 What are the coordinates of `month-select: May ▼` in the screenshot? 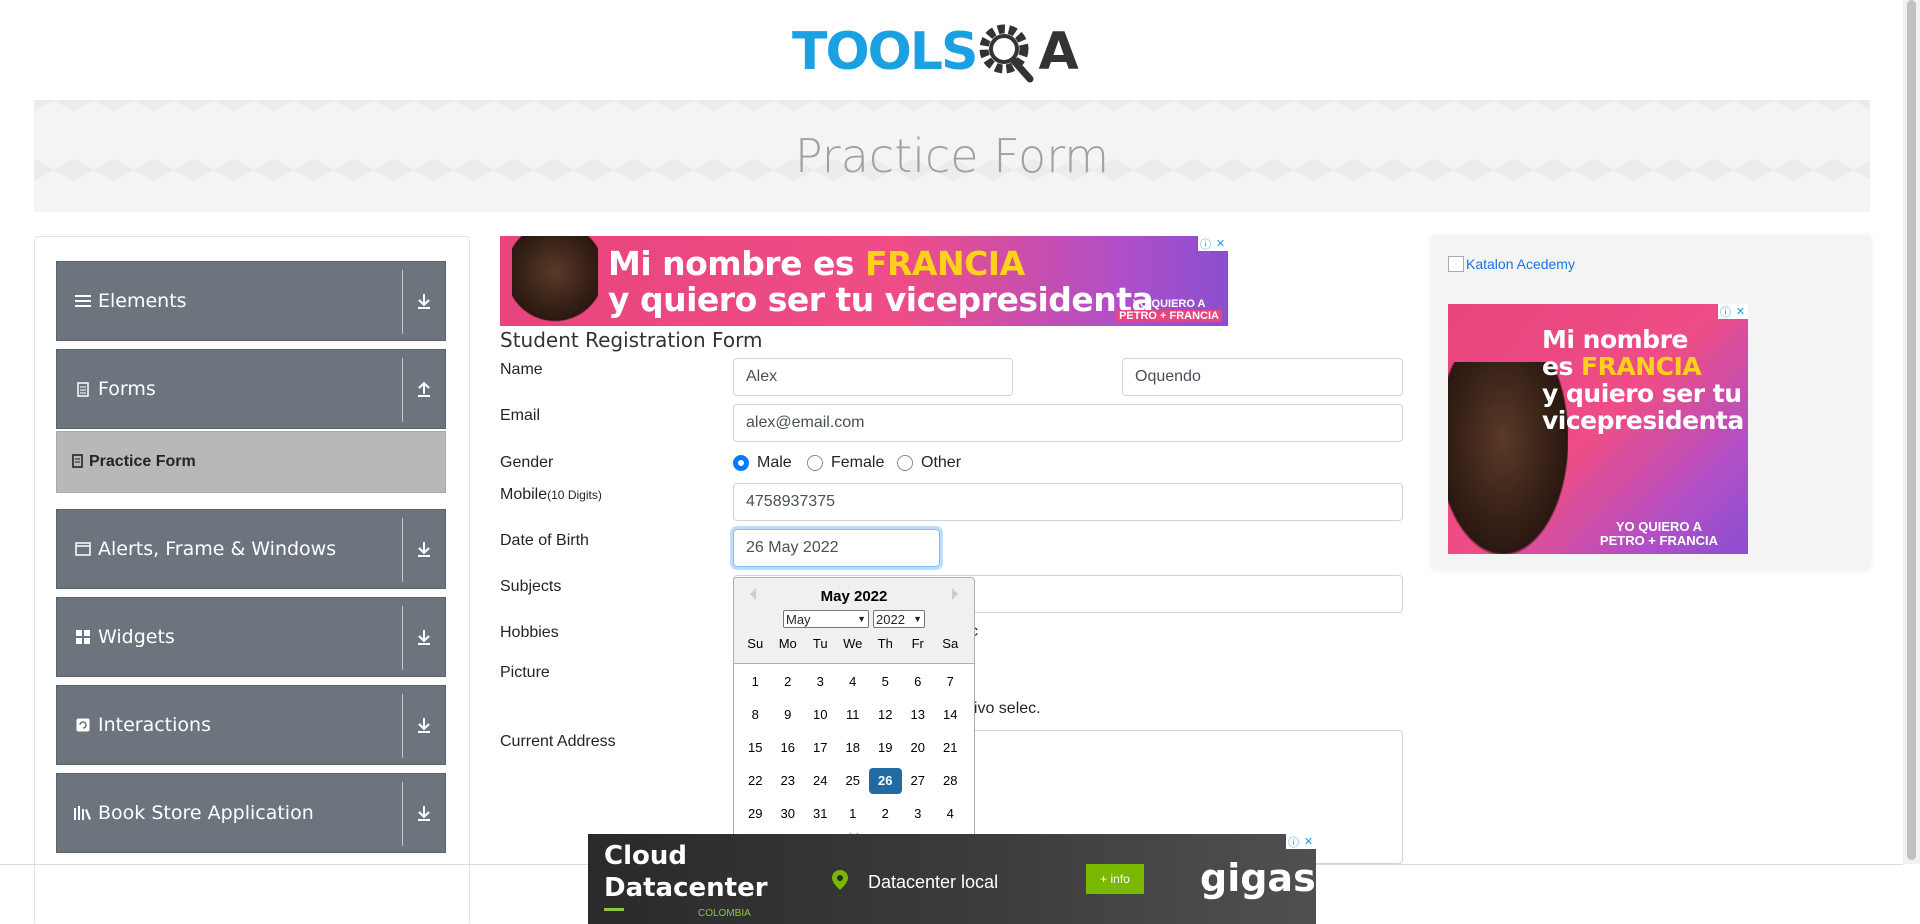 It's located at (826, 619).